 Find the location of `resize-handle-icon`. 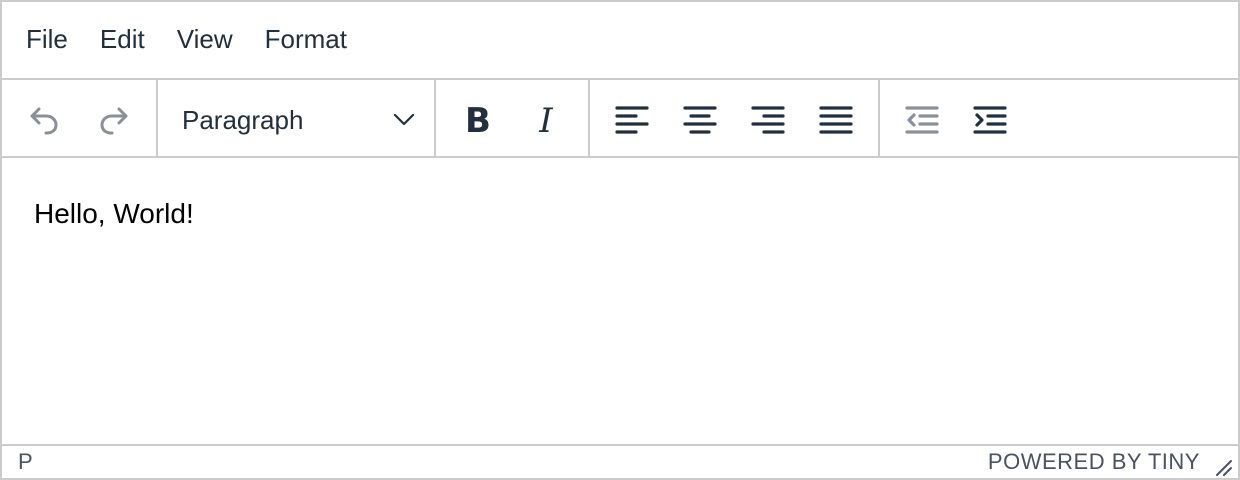

resize-handle-icon is located at coordinates (1223, 467).